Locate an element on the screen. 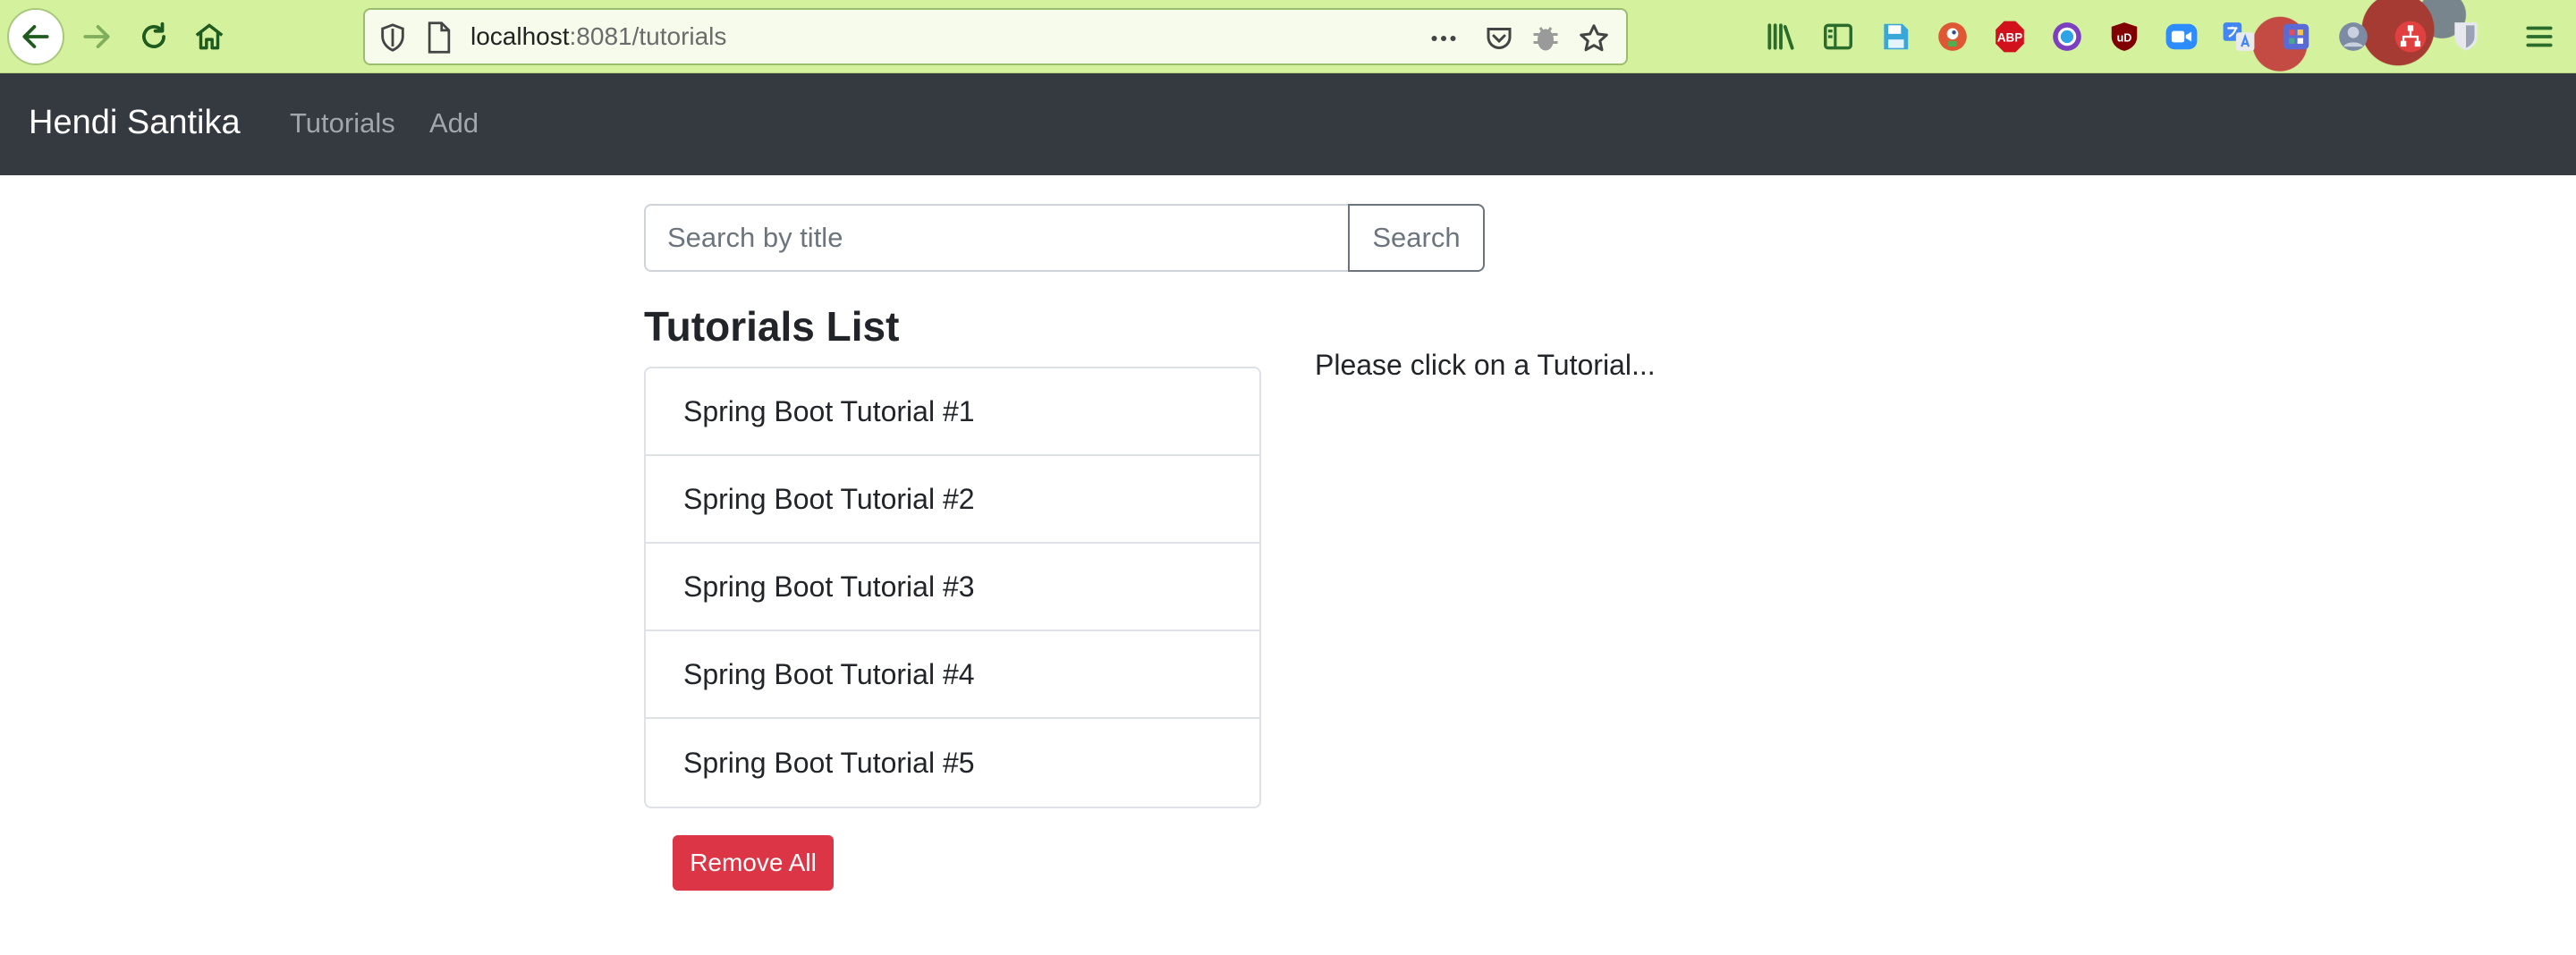 The image size is (2576, 955). nav-link-tutorials: Tutorials is located at coordinates (342, 123).